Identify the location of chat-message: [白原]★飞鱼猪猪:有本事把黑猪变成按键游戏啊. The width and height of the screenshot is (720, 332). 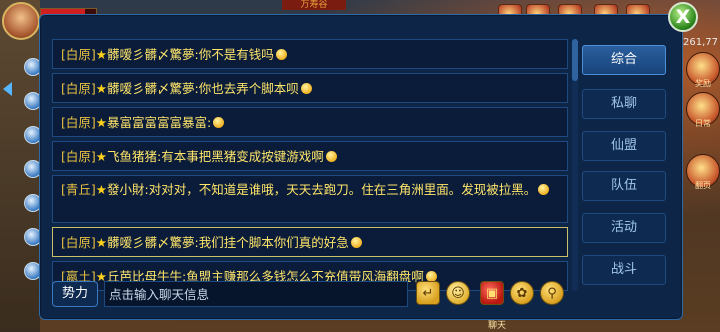
(310, 156).